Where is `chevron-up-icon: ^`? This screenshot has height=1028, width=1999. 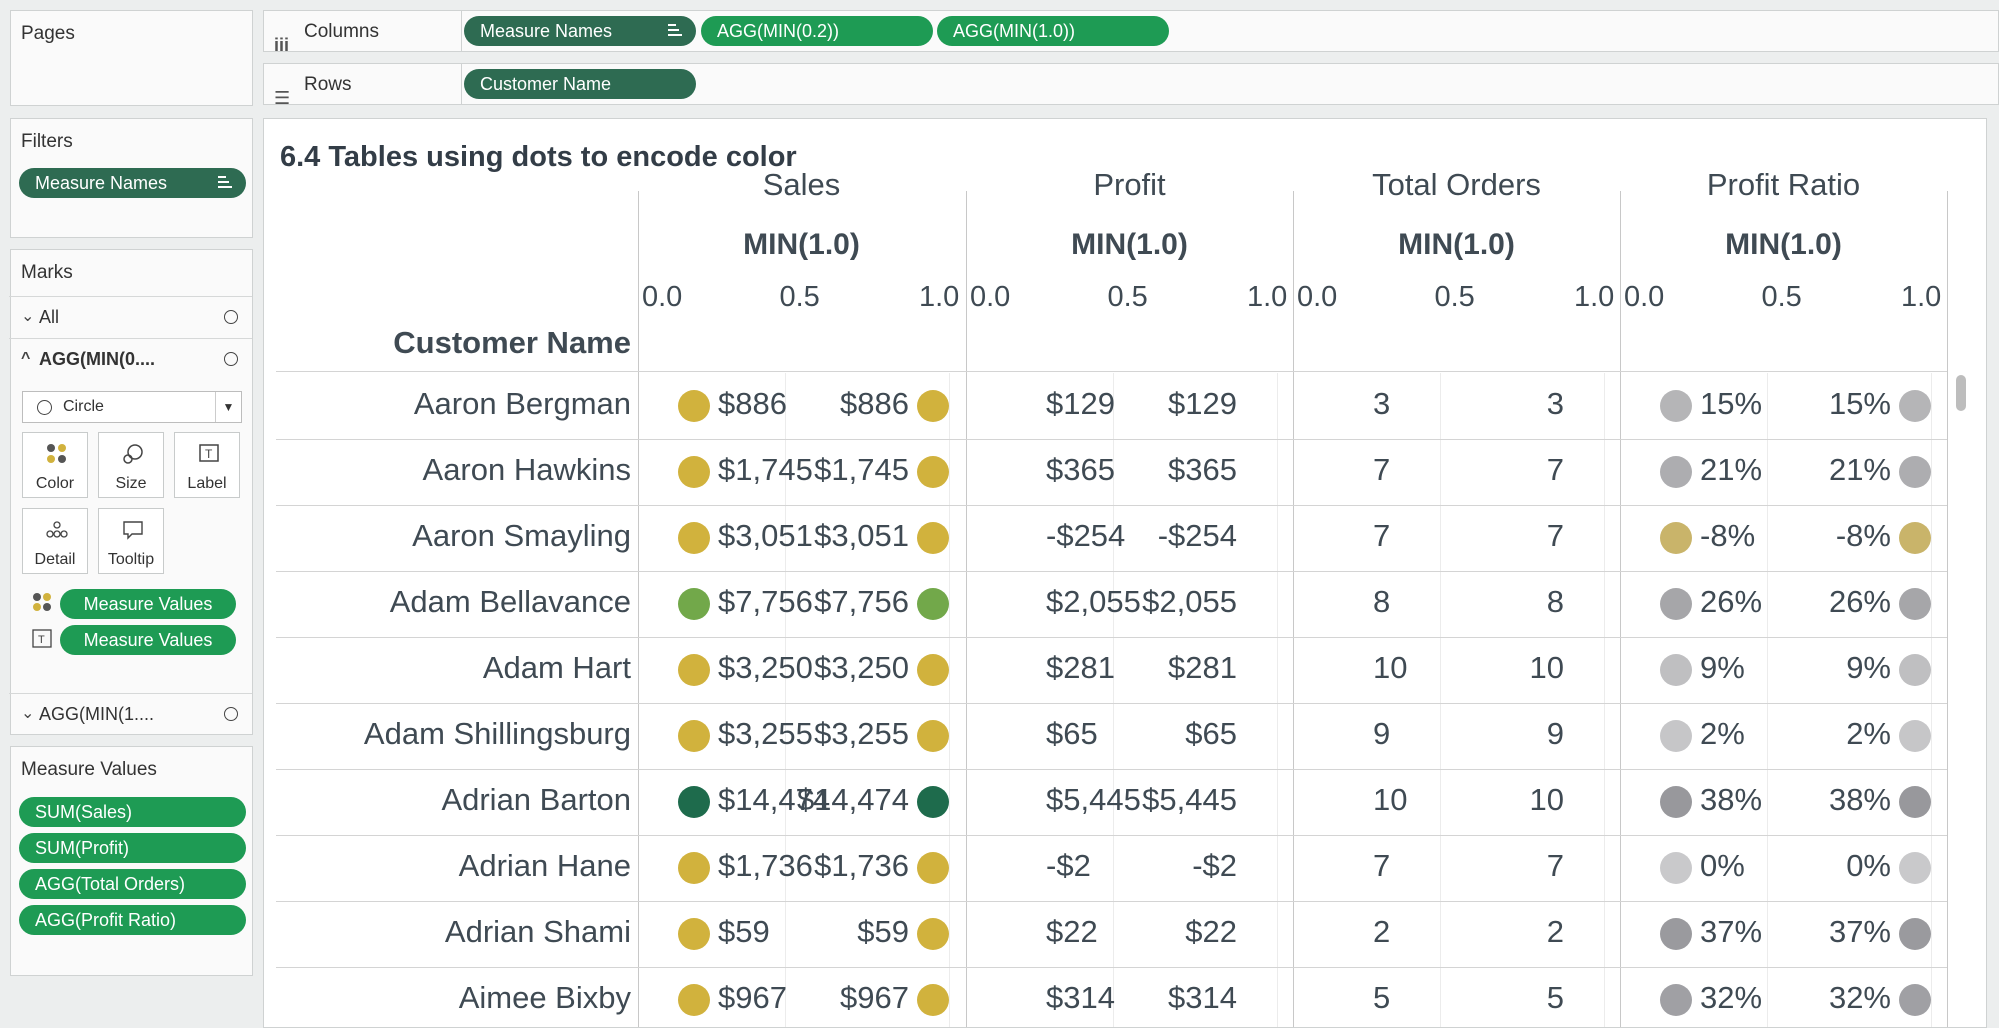
chevron-up-icon: ^ is located at coordinates (26, 358).